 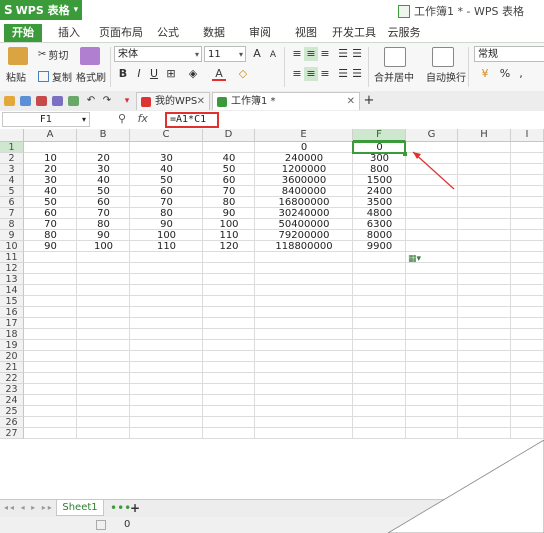 I want to click on cell-e2: 240000, so click(x=304, y=158).